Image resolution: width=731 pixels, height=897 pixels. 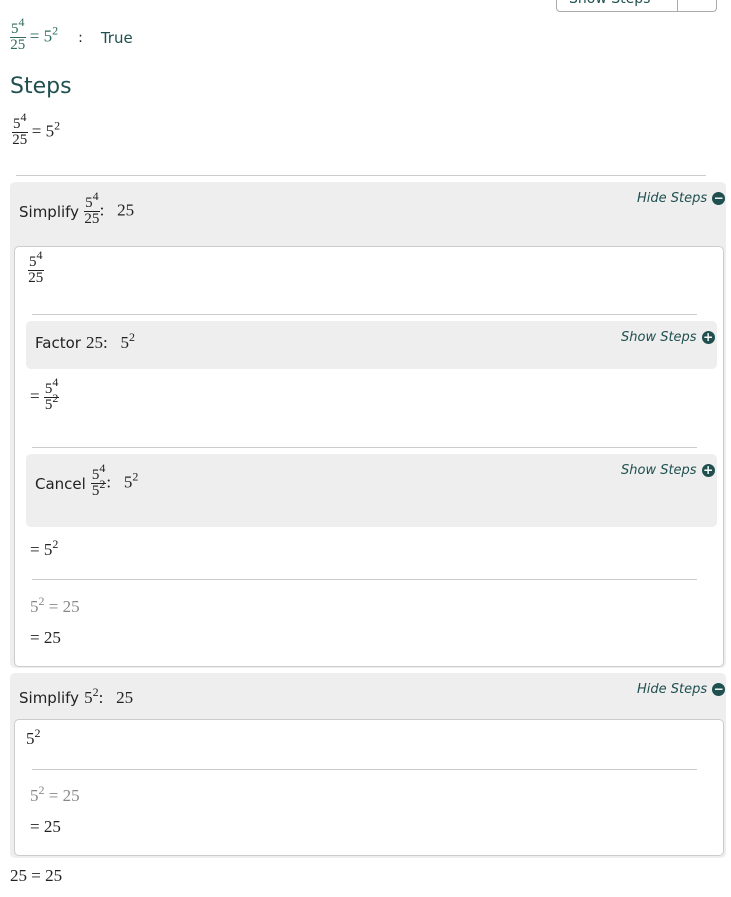 What do you see at coordinates (41, 601) in the screenshot?
I see `simplify1-note-exp: 2` at bounding box center [41, 601].